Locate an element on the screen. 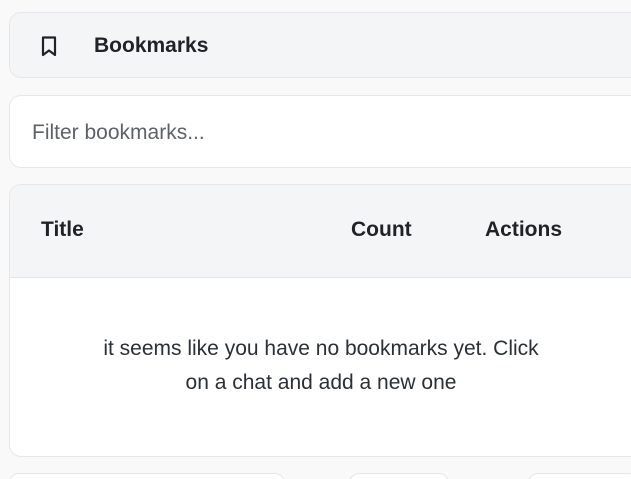  page-title: Bookmarks is located at coordinates (151, 45).